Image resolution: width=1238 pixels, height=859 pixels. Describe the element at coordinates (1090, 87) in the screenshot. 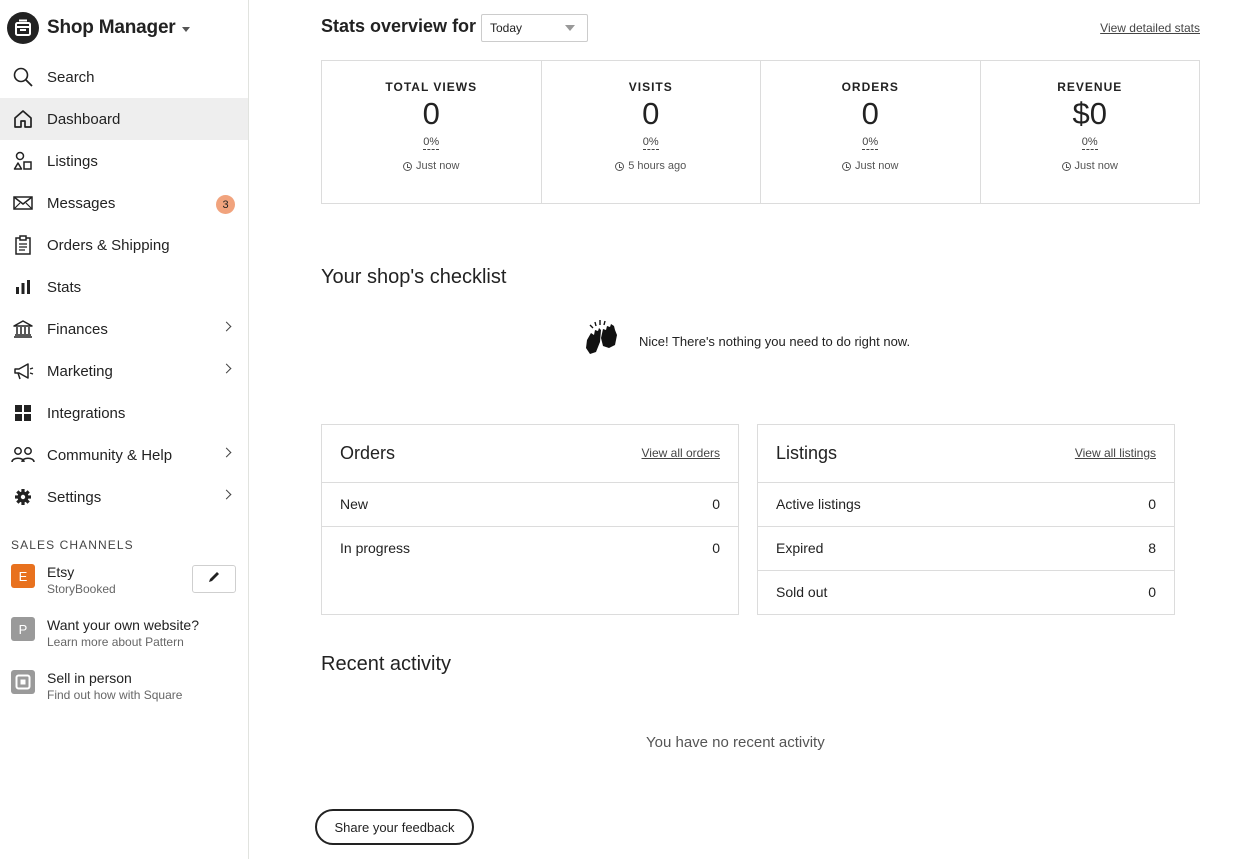

I see `stat-label: REVENUE` at that location.